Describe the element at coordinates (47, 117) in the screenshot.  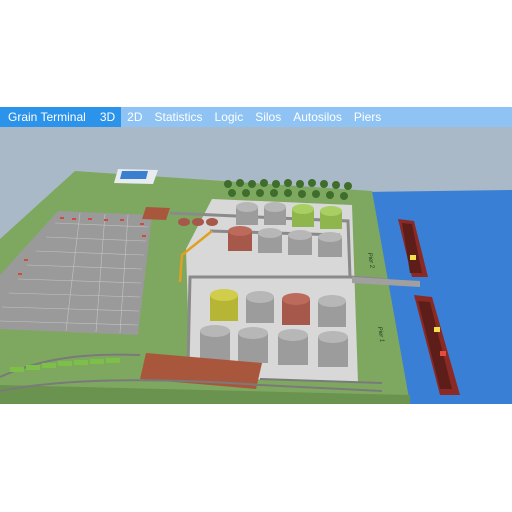
I see `app-title: Grain Terminal` at that location.